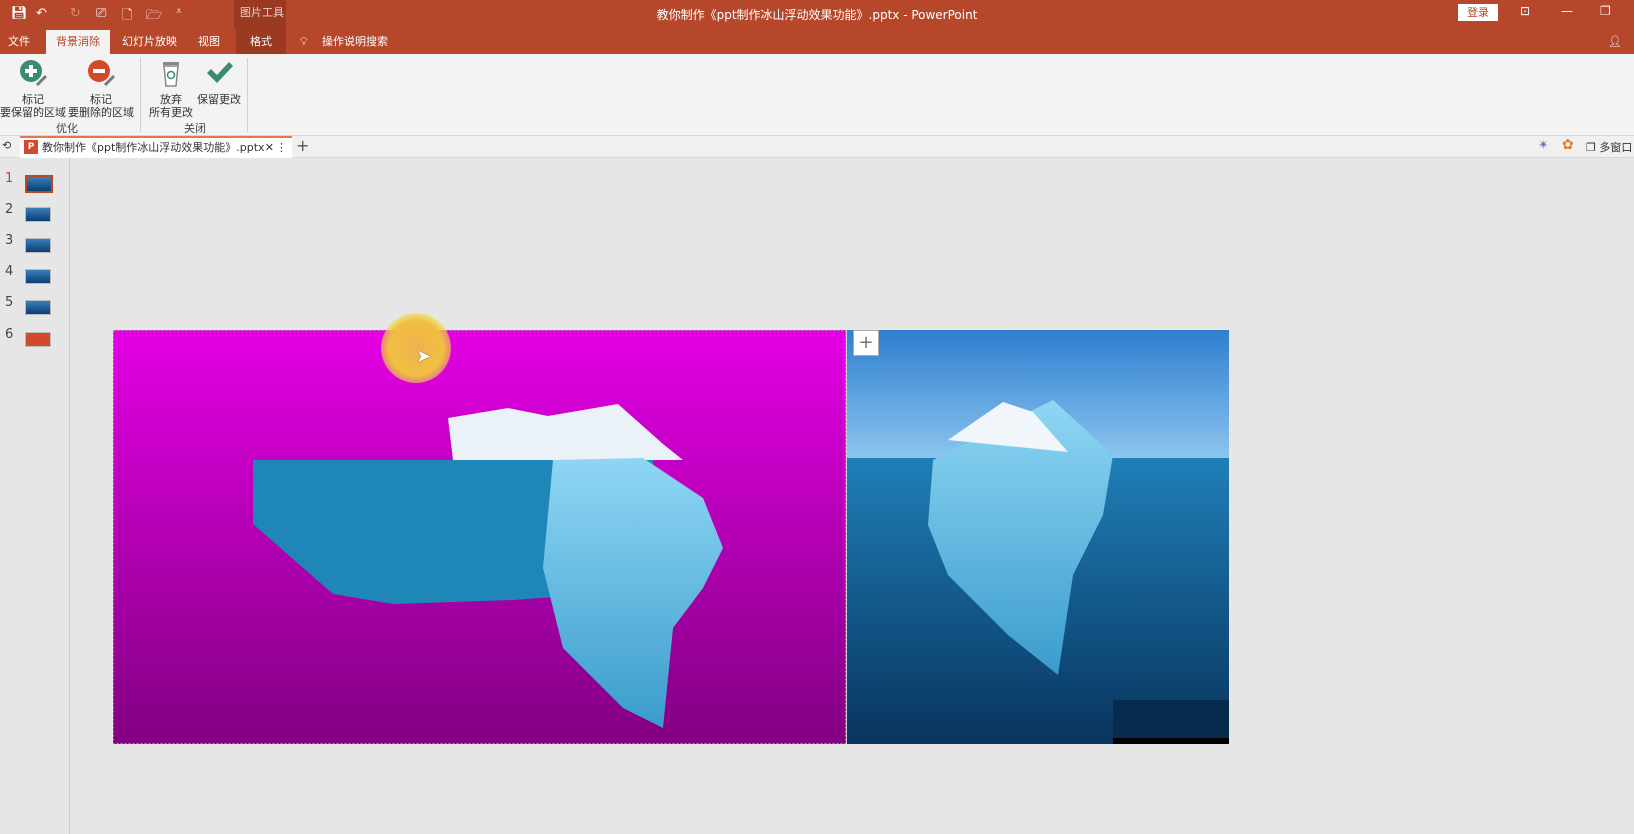 The width and height of the screenshot is (1634, 834). What do you see at coordinates (33, 88) in the screenshot?
I see `mark-keep-button: 标记 要保留的区域` at bounding box center [33, 88].